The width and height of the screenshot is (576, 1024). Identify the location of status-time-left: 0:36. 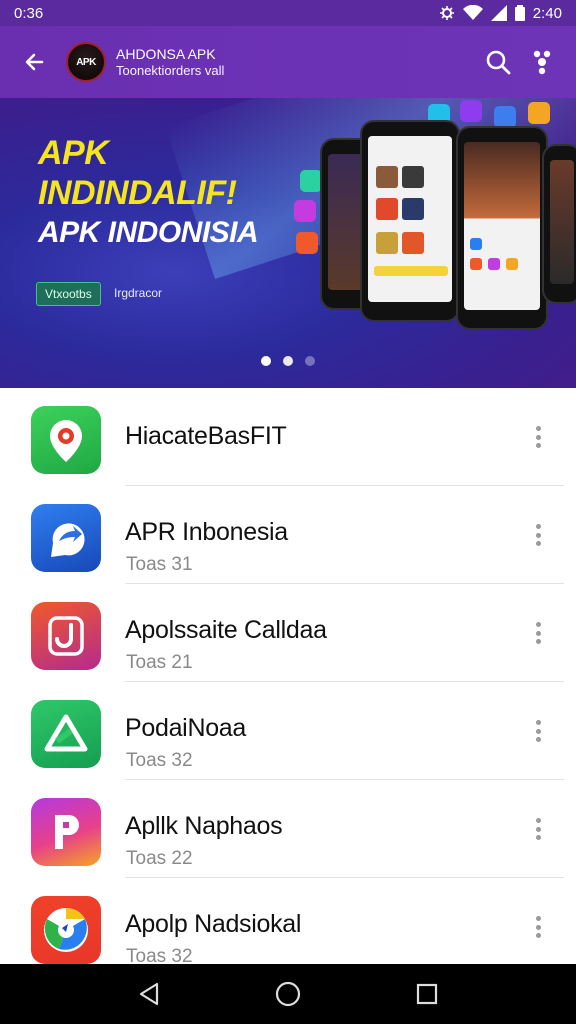
(29, 13).